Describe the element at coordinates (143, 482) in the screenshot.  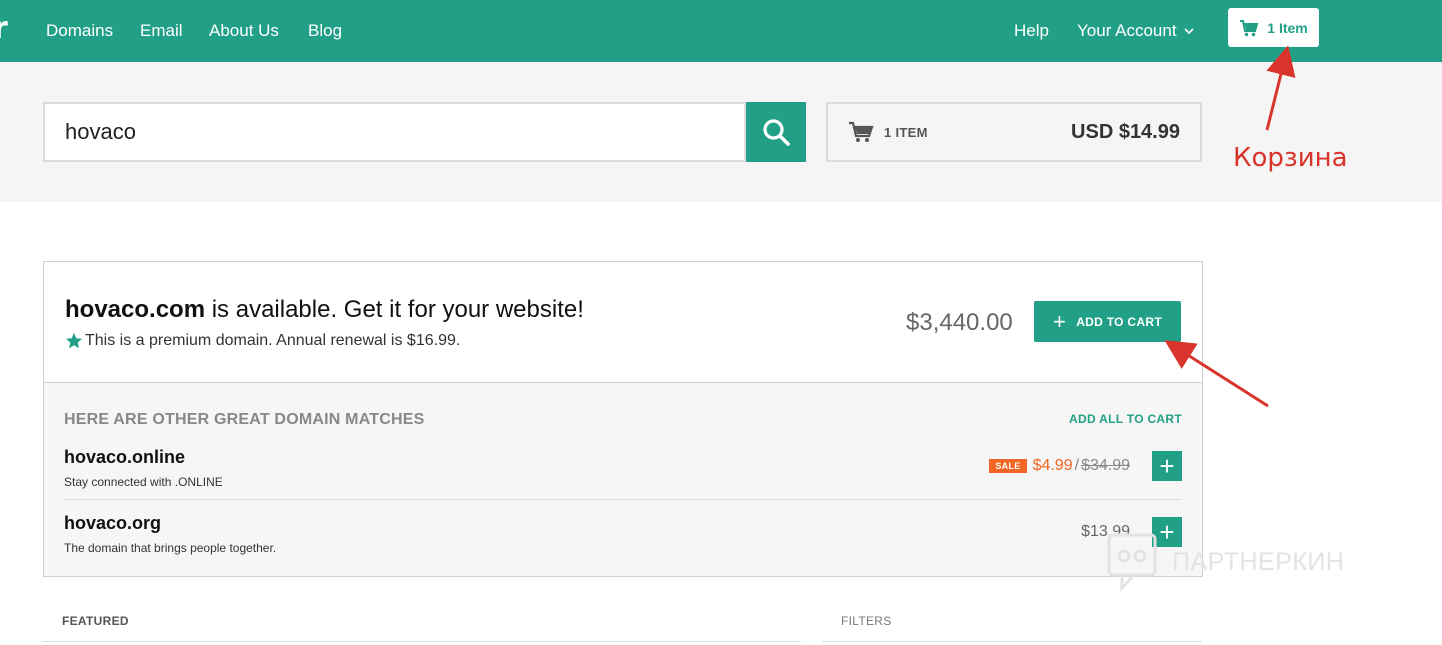
I see `match-description: Stay connected with .ONLINE` at that location.